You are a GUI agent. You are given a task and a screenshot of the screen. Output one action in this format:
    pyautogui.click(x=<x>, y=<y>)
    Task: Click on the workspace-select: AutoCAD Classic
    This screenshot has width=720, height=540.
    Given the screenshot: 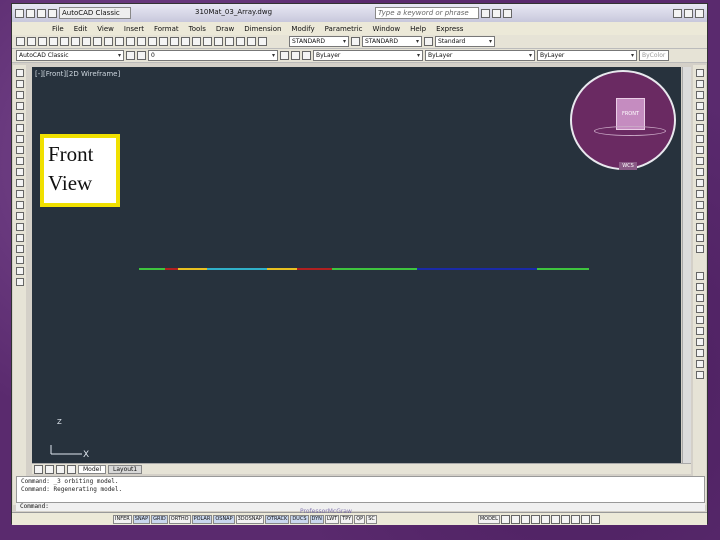 What is the action you would take?
    pyautogui.click(x=95, y=13)
    